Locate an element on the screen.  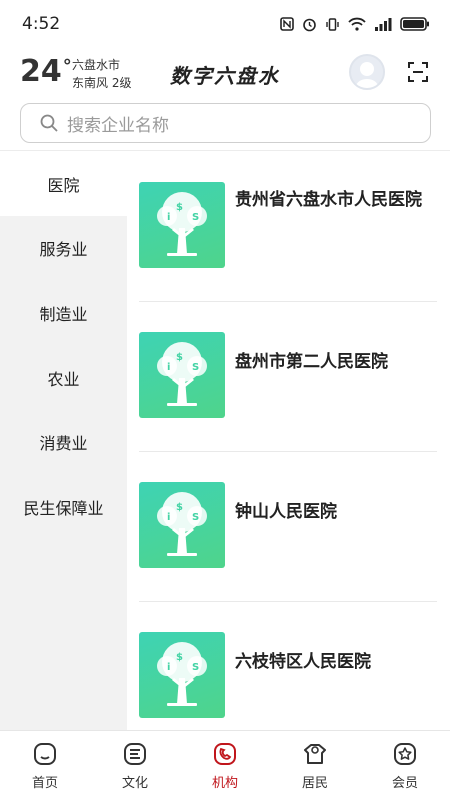
category-item-livelihood: 民生保障业 is located at coordinates (63, 507).